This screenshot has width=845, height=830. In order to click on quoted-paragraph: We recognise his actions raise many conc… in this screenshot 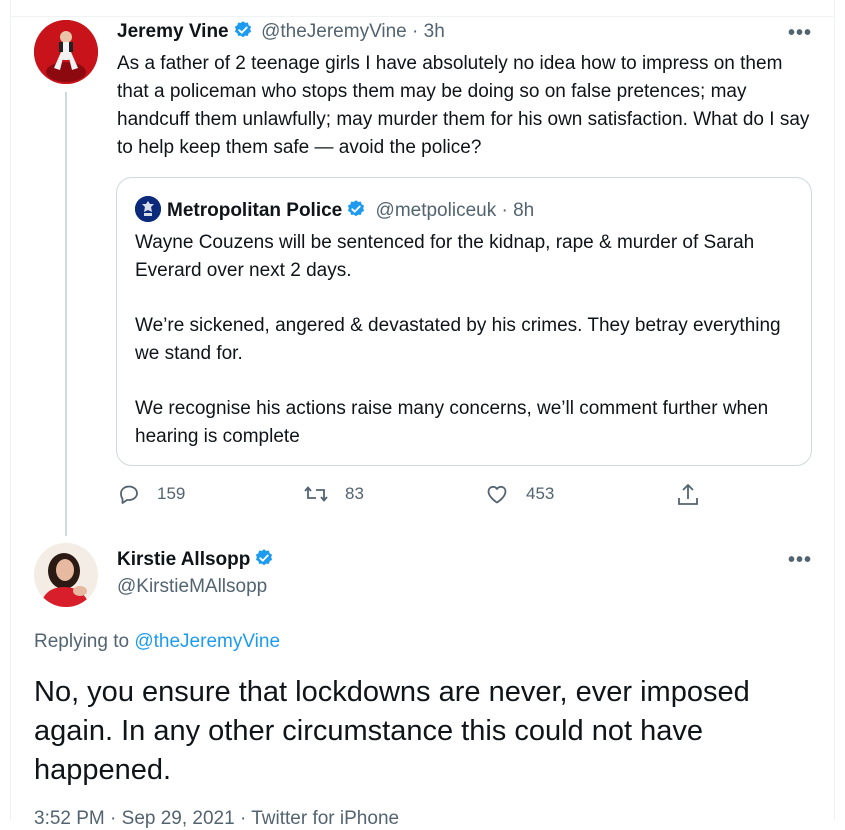, I will do `click(452, 422)`.